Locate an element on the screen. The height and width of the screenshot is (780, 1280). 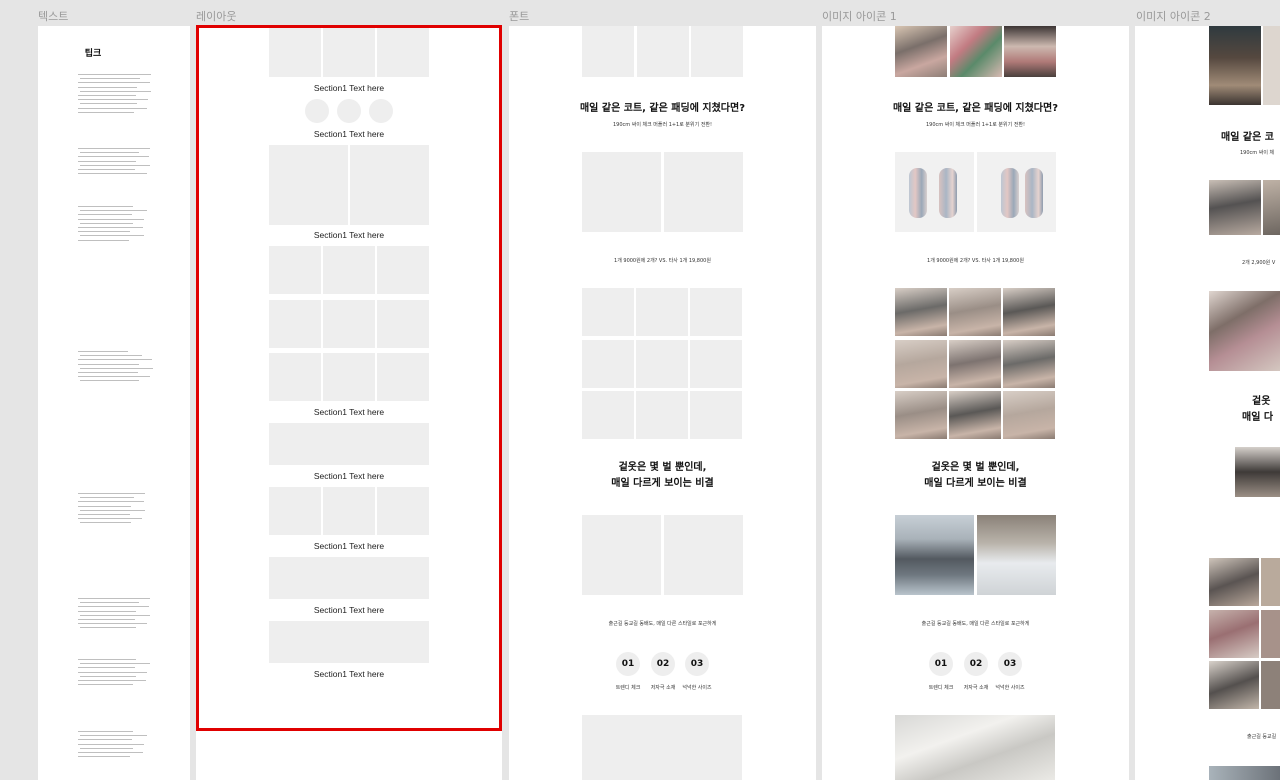
frame-label-image-icon-2: 이미지 아이콘 2 is located at coordinates (1173, 16).